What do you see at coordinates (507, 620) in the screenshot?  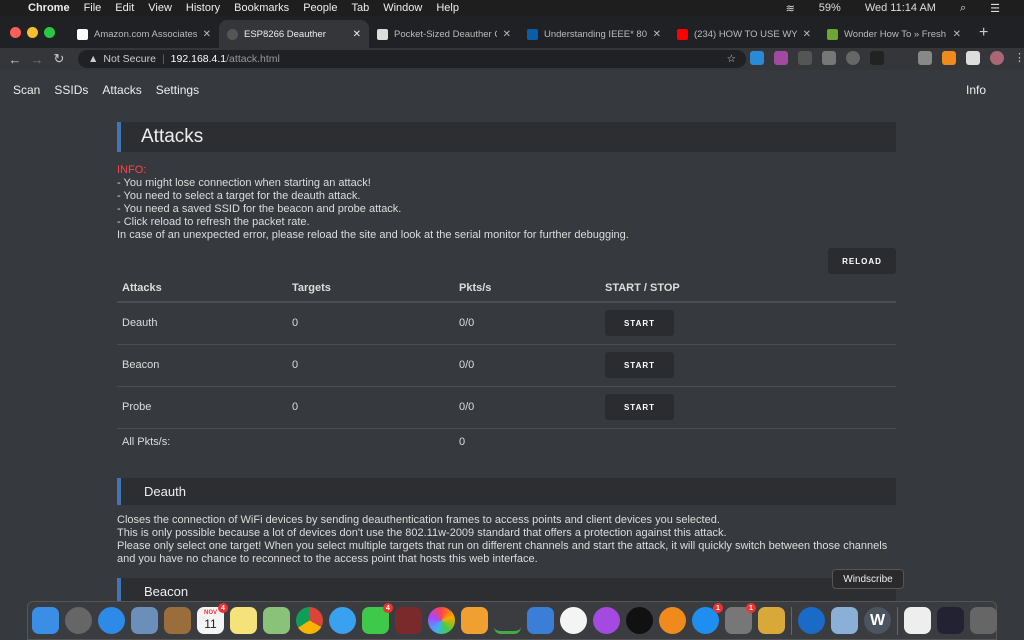 I see `numbers-icon` at bounding box center [507, 620].